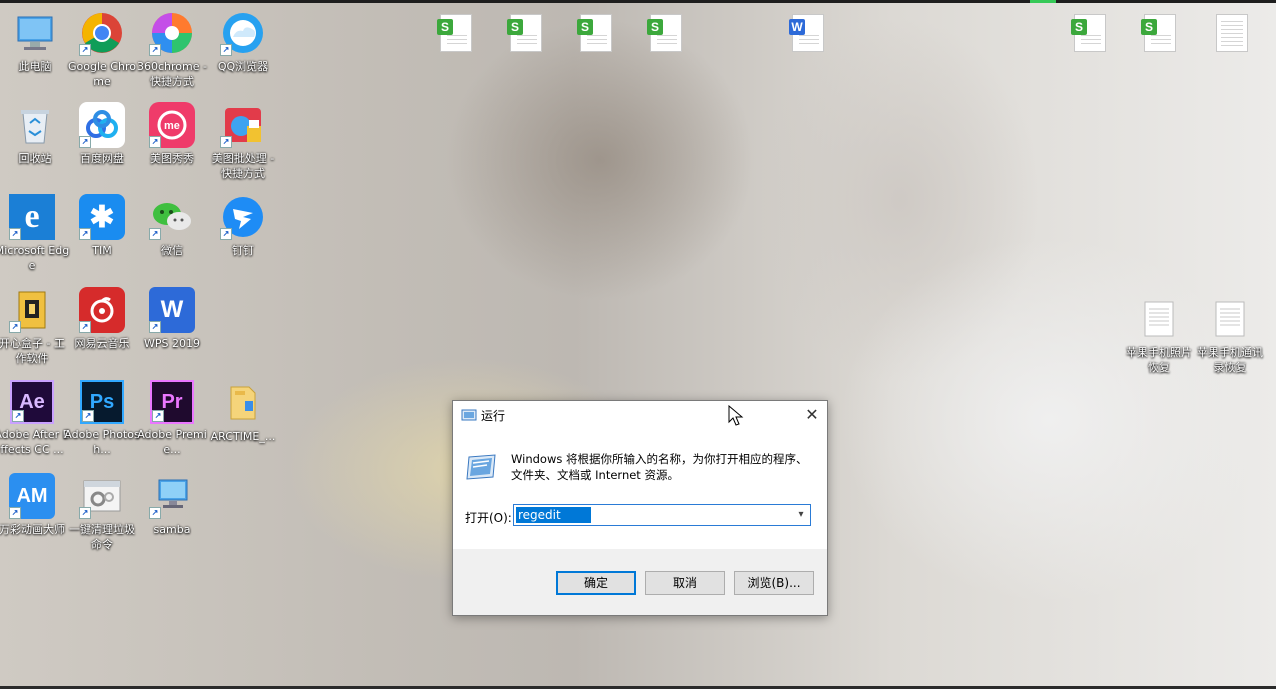  I want to click on meitu-batch-icon: ↗, so click(243, 125).